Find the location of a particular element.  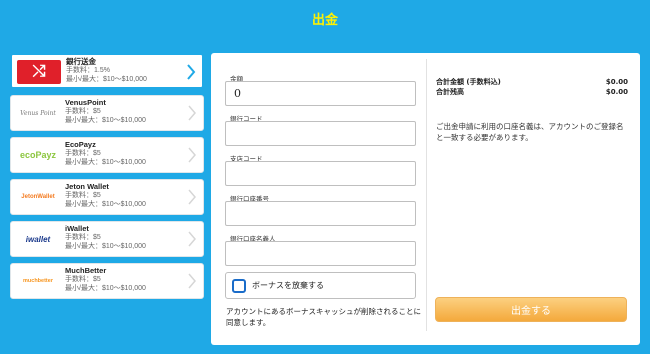

total-balance-label: 合計残高 is located at coordinates (450, 92).